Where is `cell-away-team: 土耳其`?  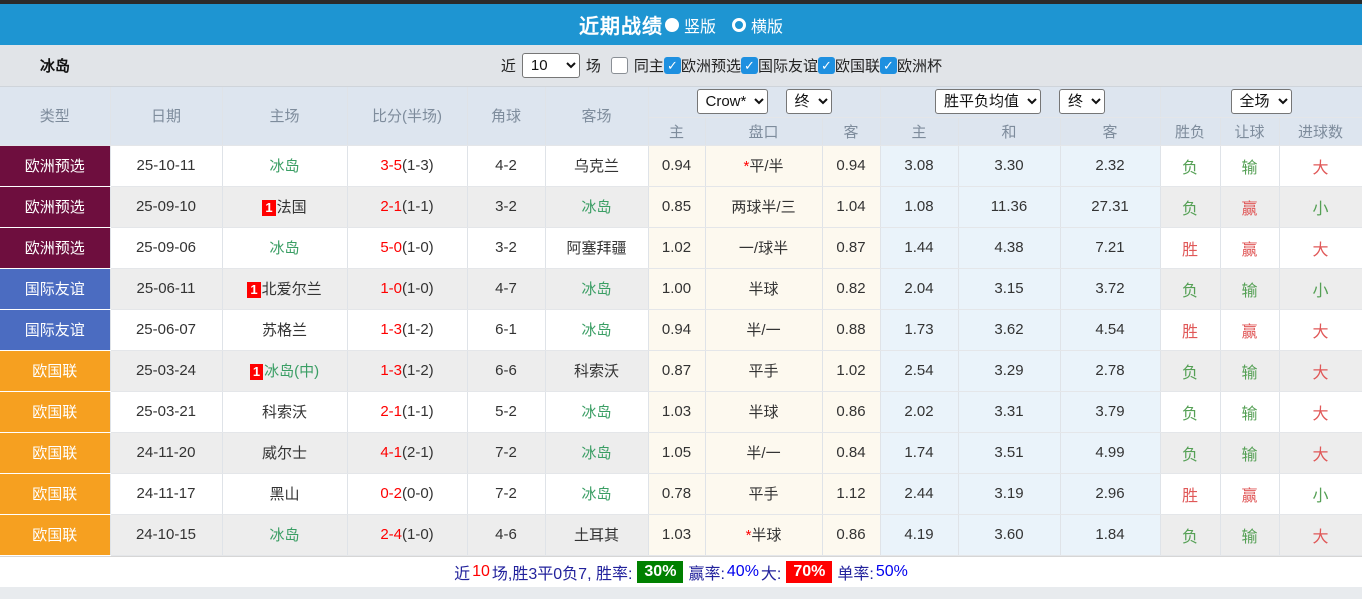
cell-away-team: 土耳其 is located at coordinates (597, 535).